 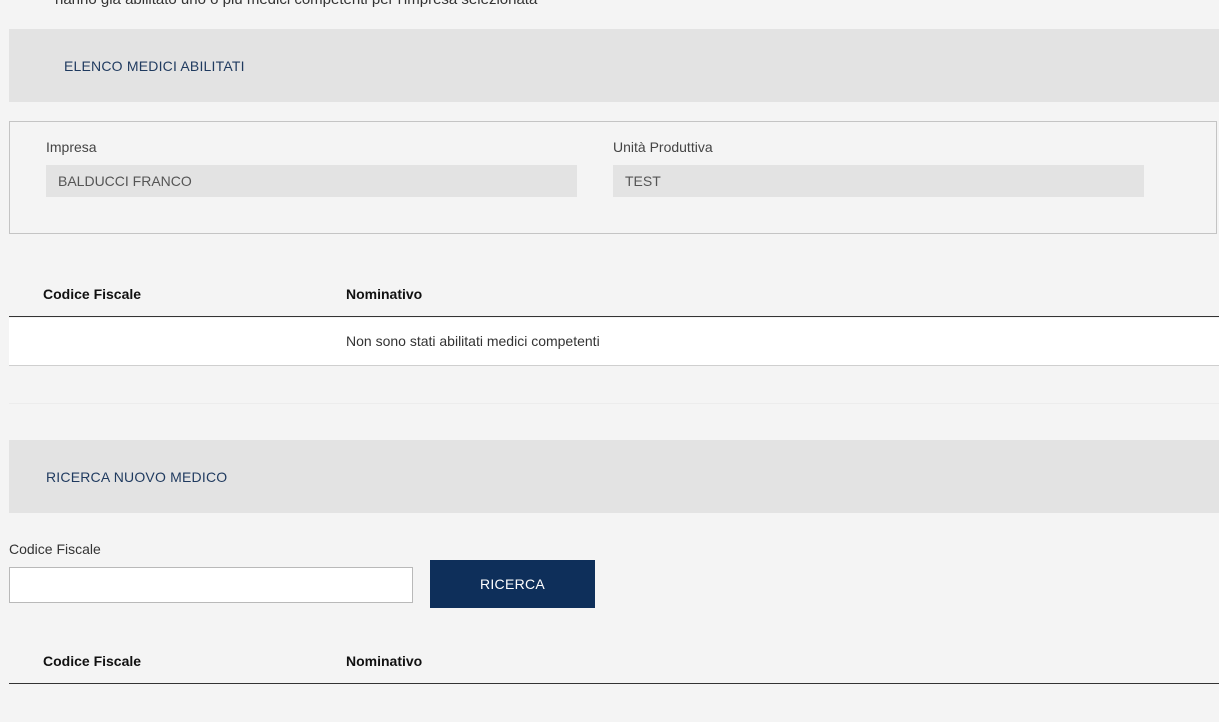 I want to click on enabled-doctors-section-header: ELENCO MEDICI ABILITATI, so click(x=614, y=65).